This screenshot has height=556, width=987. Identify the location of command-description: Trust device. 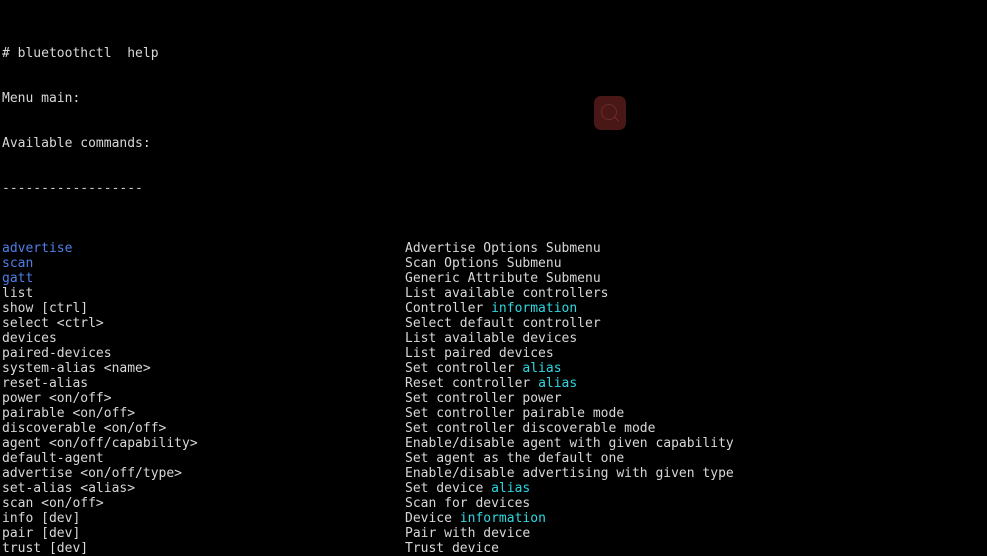
(452, 548).